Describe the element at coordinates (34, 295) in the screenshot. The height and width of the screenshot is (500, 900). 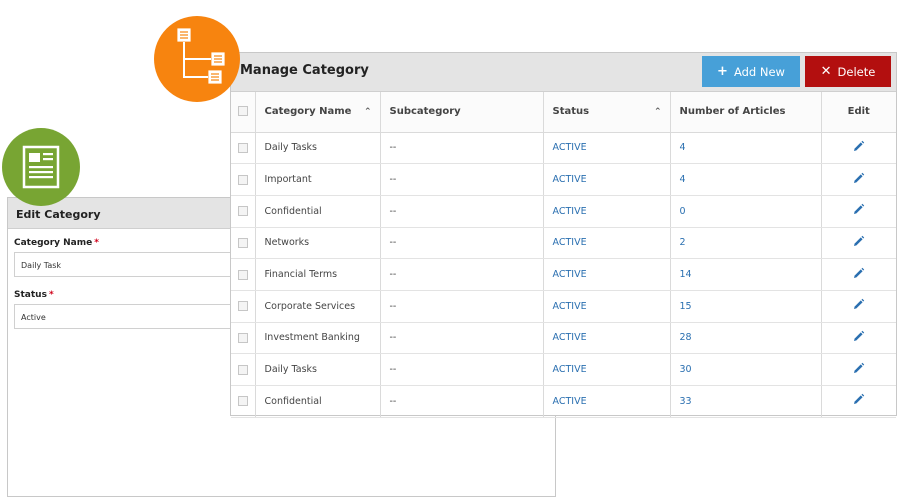
I see `status-label: Status *` at that location.